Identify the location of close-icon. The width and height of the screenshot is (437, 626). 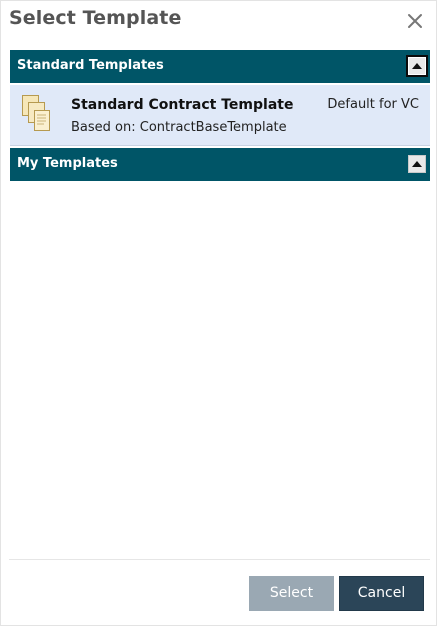
(415, 21).